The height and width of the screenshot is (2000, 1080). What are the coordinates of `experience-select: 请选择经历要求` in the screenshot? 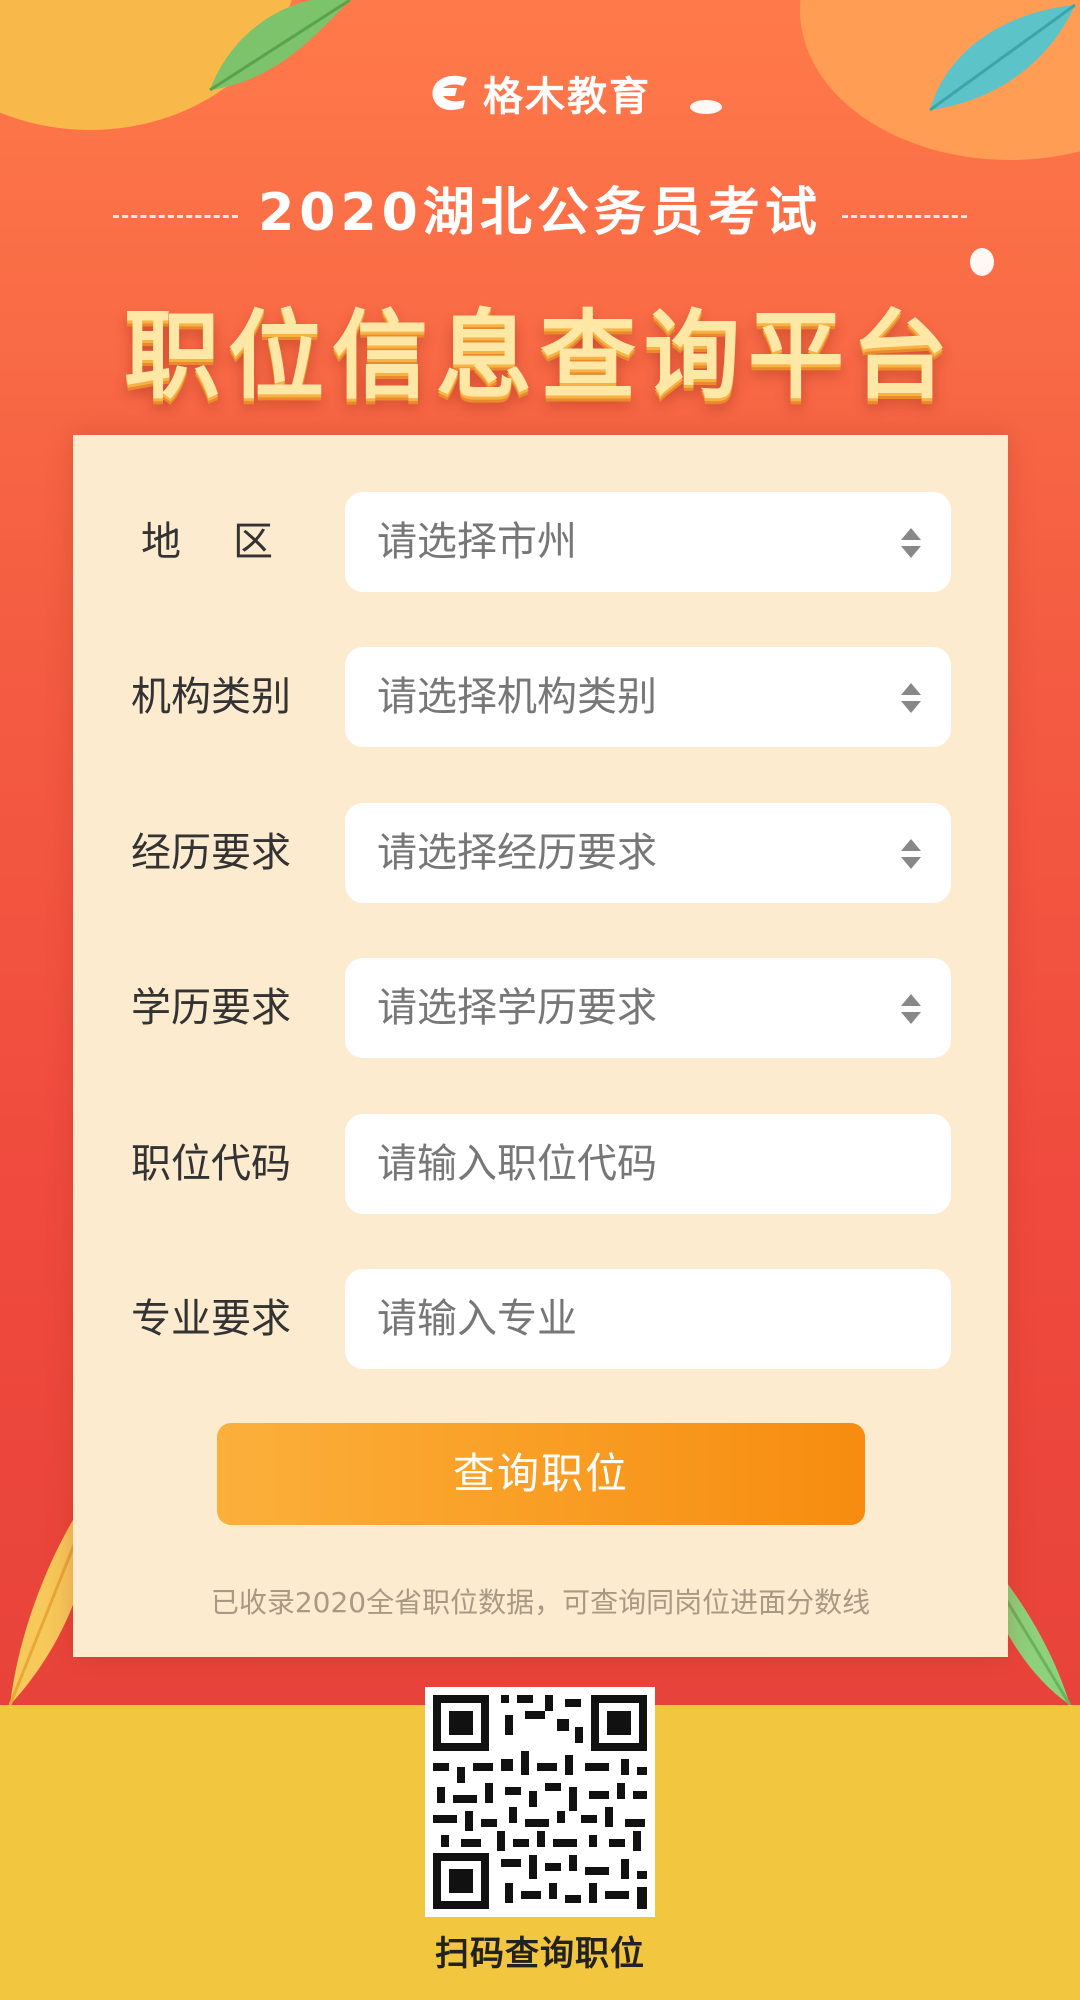 It's located at (648, 853).